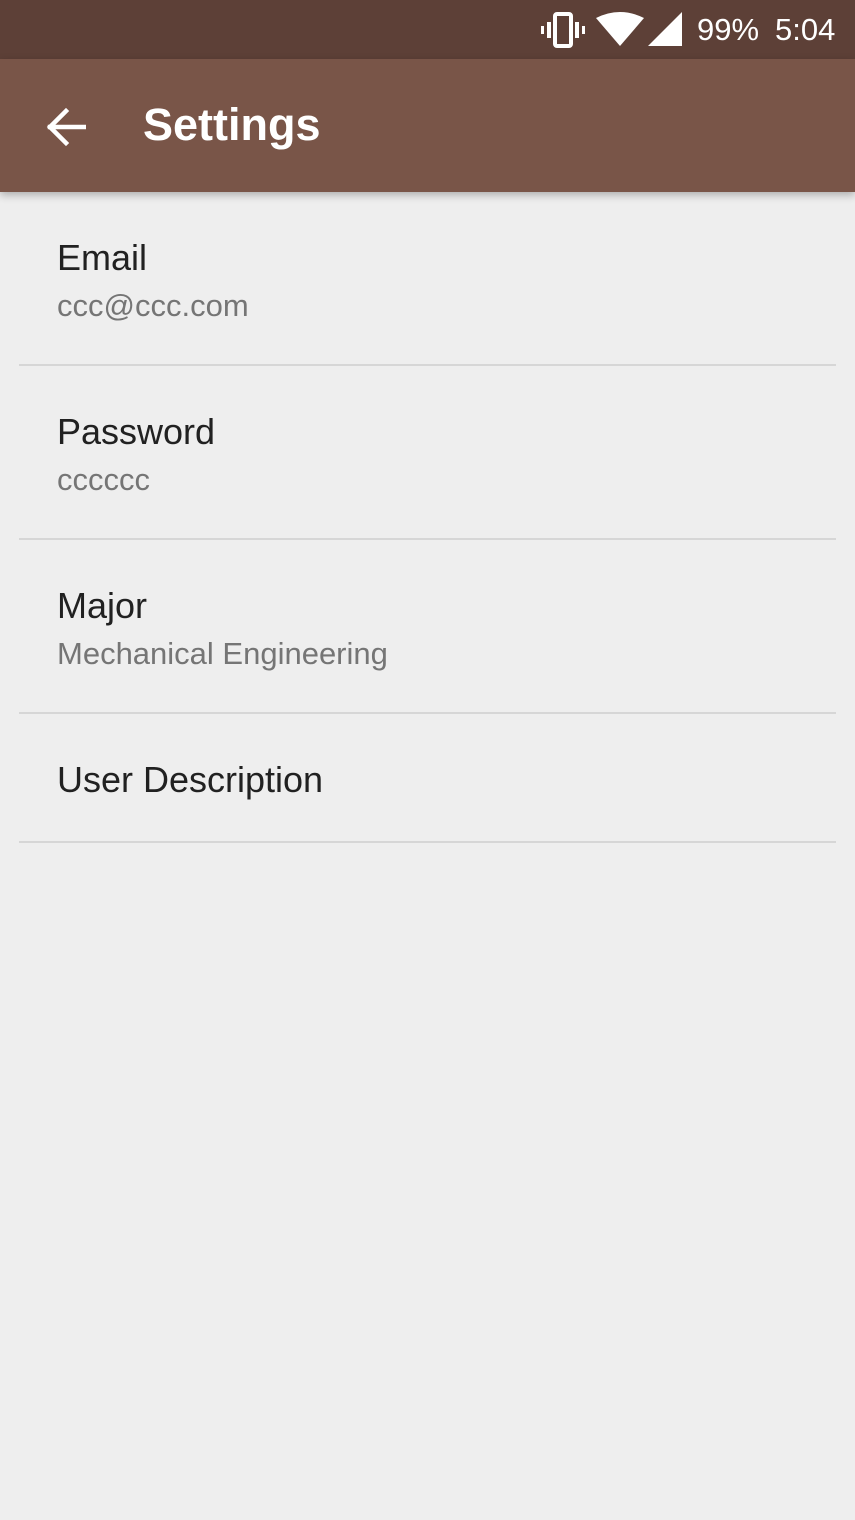  I want to click on pref-title: Email, so click(102, 257).